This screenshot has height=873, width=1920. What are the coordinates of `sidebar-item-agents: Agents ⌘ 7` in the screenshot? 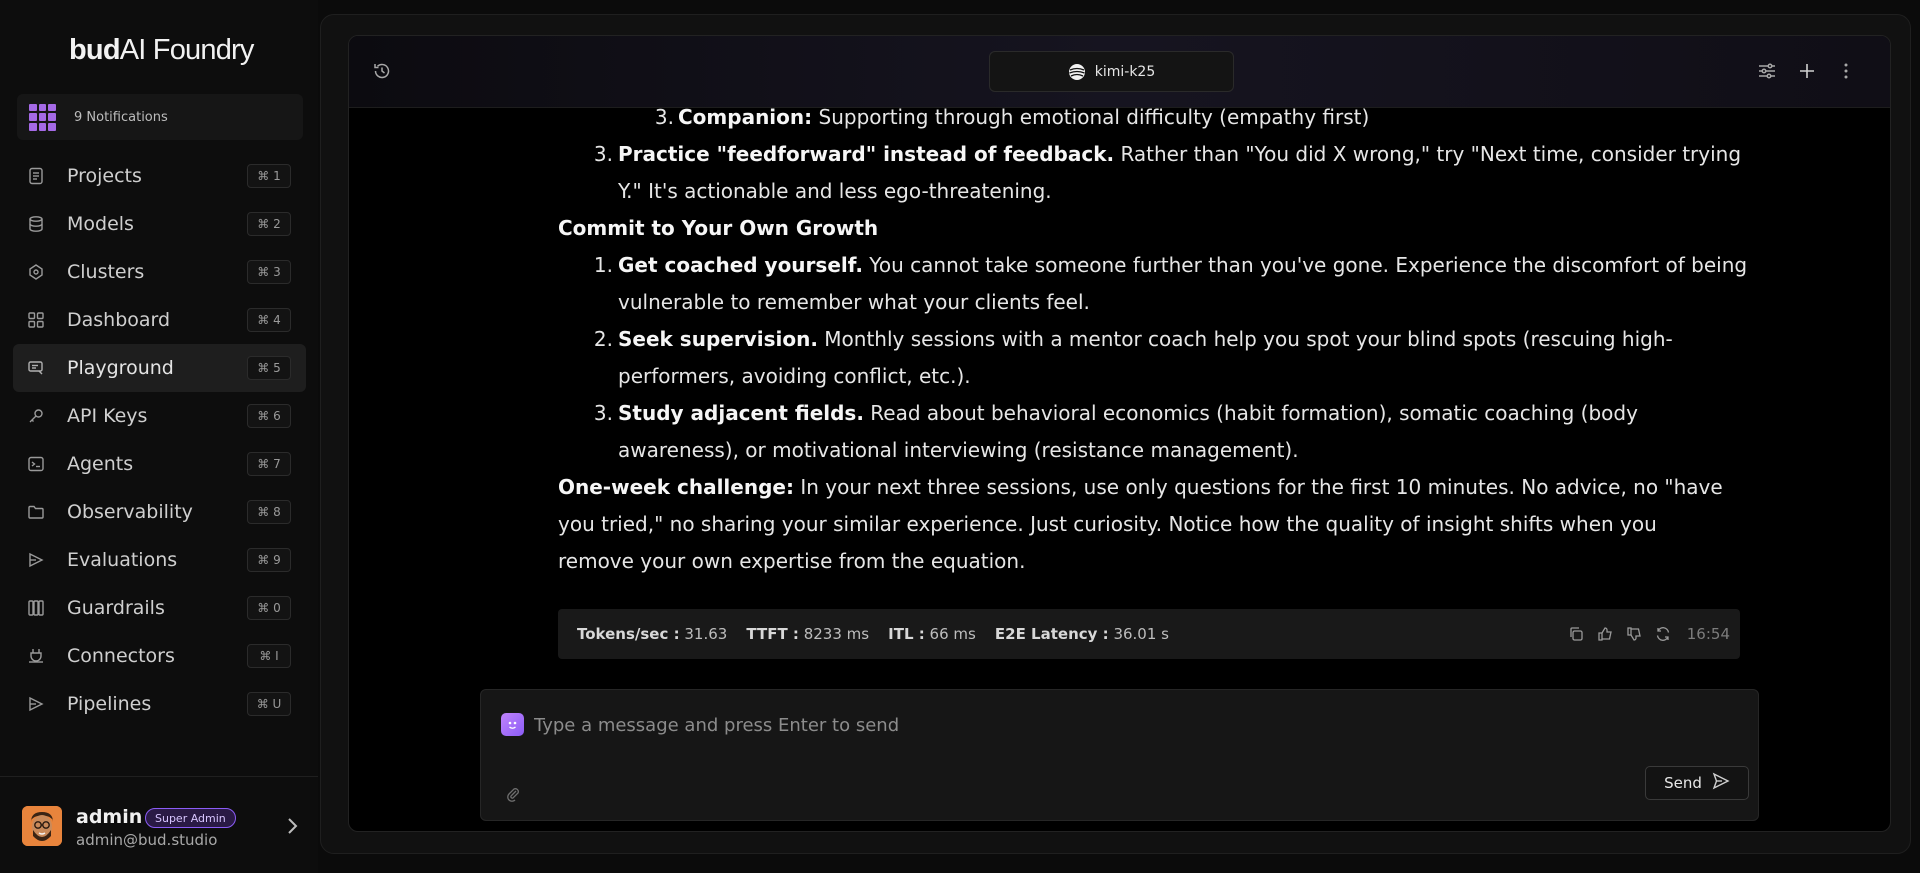 It's located at (159, 464).